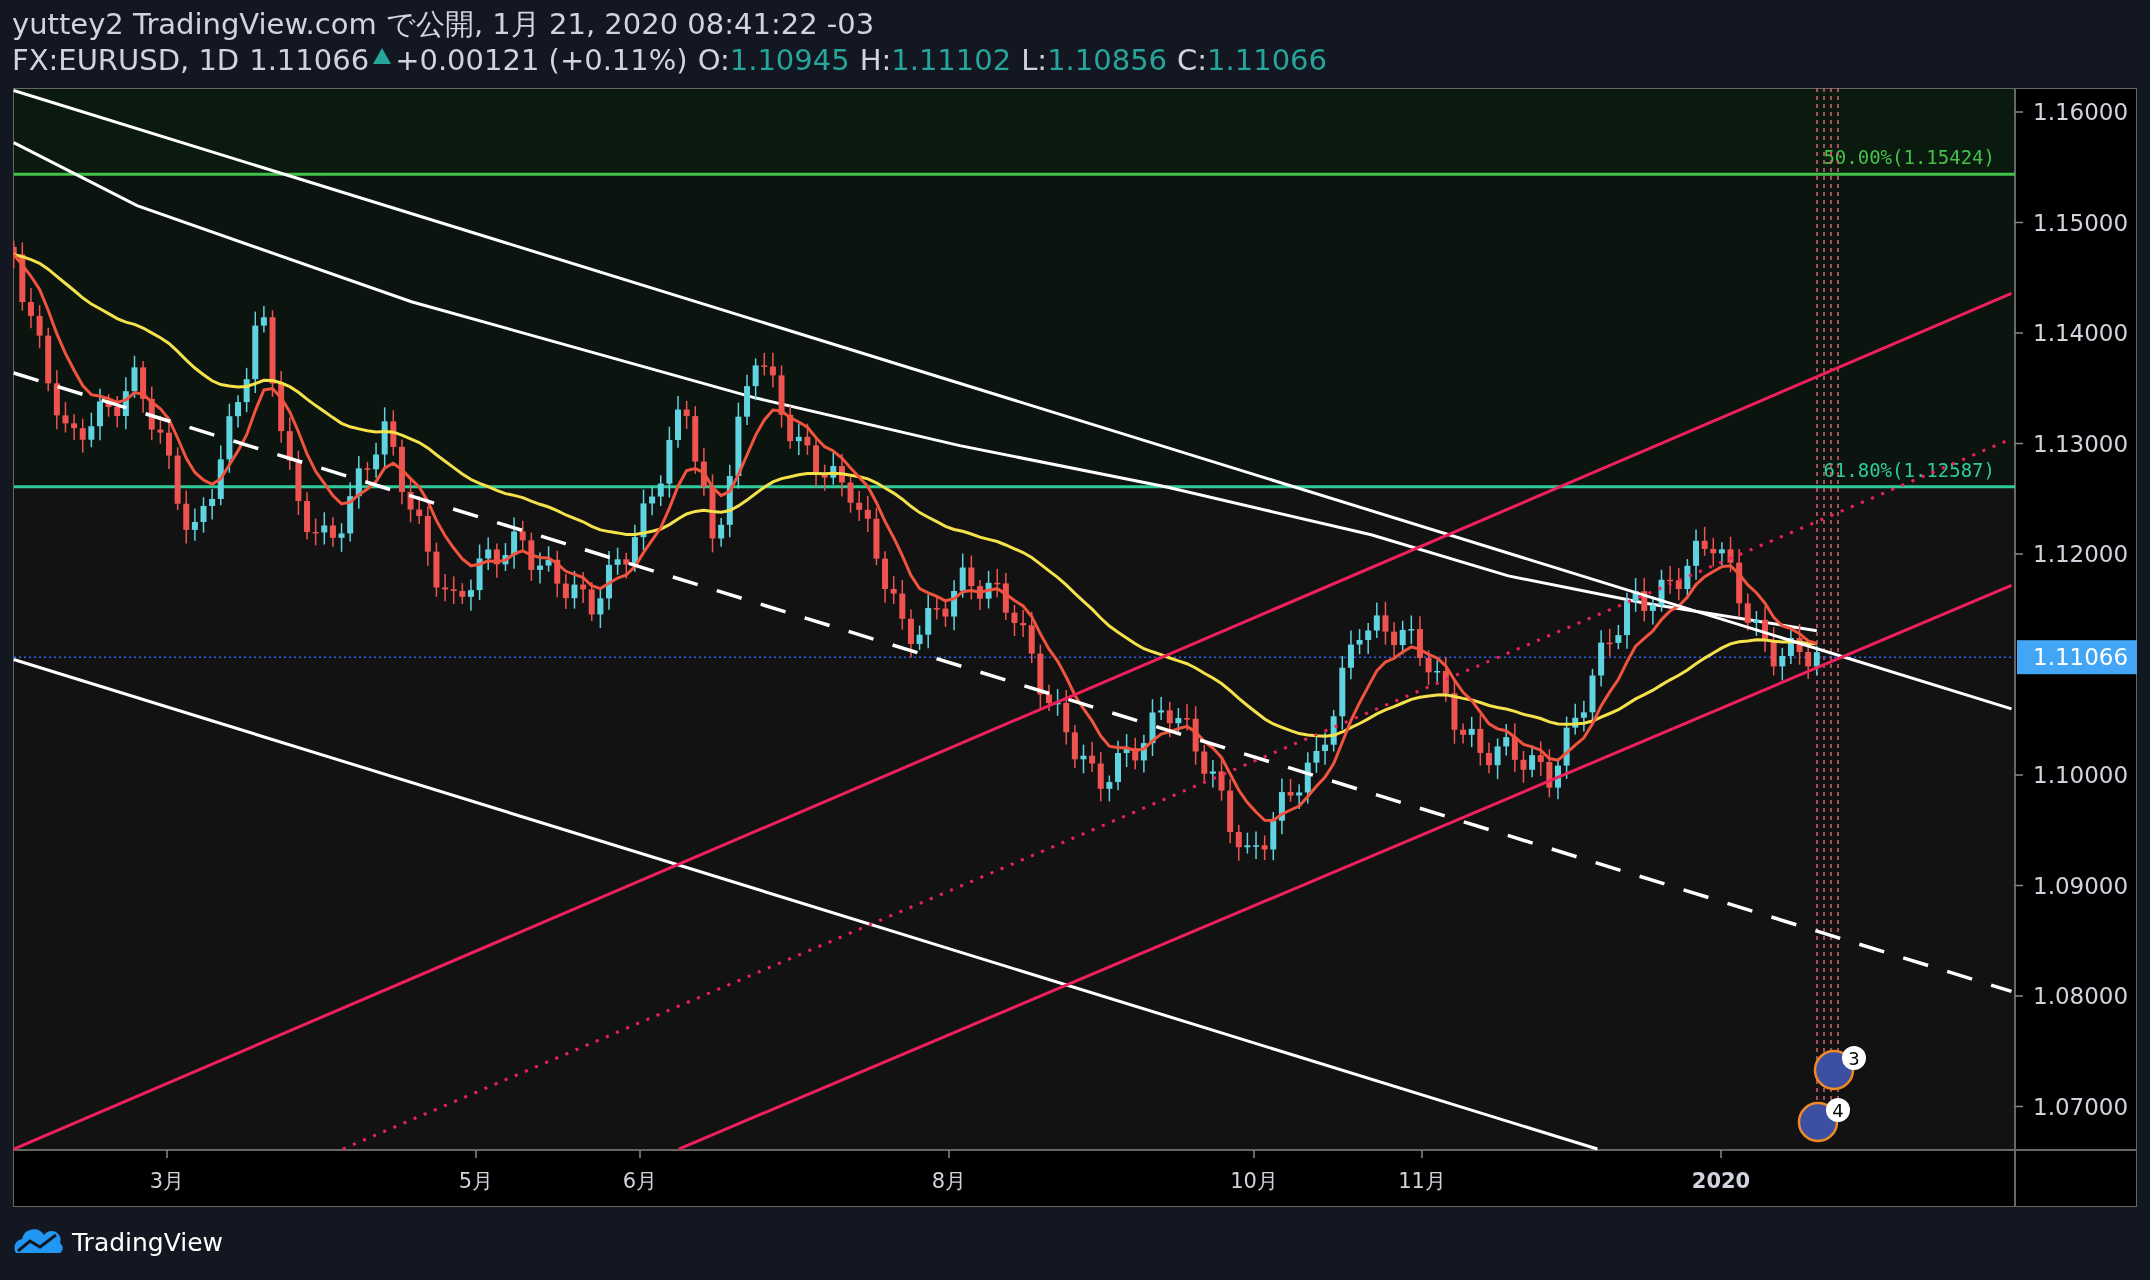  I want to click on price-axis-label: 1.08000, so click(2081, 996).